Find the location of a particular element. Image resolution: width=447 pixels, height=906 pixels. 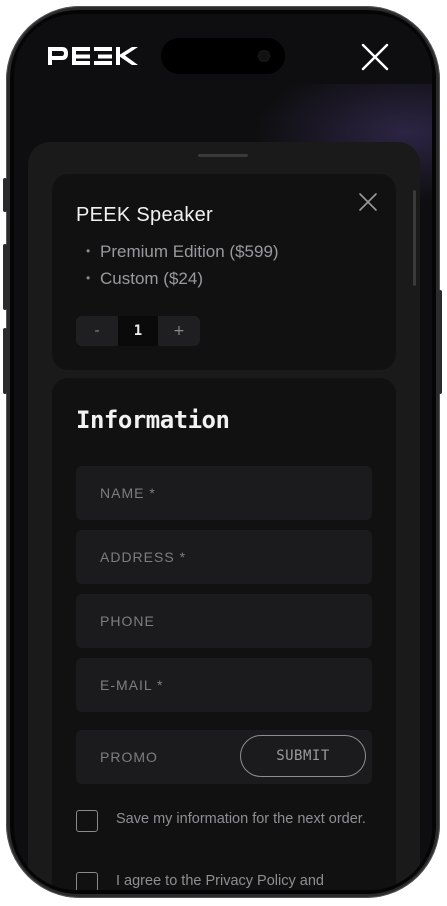

promo-field-wrapper: SUBMIT is located at coordinates (224, 757).